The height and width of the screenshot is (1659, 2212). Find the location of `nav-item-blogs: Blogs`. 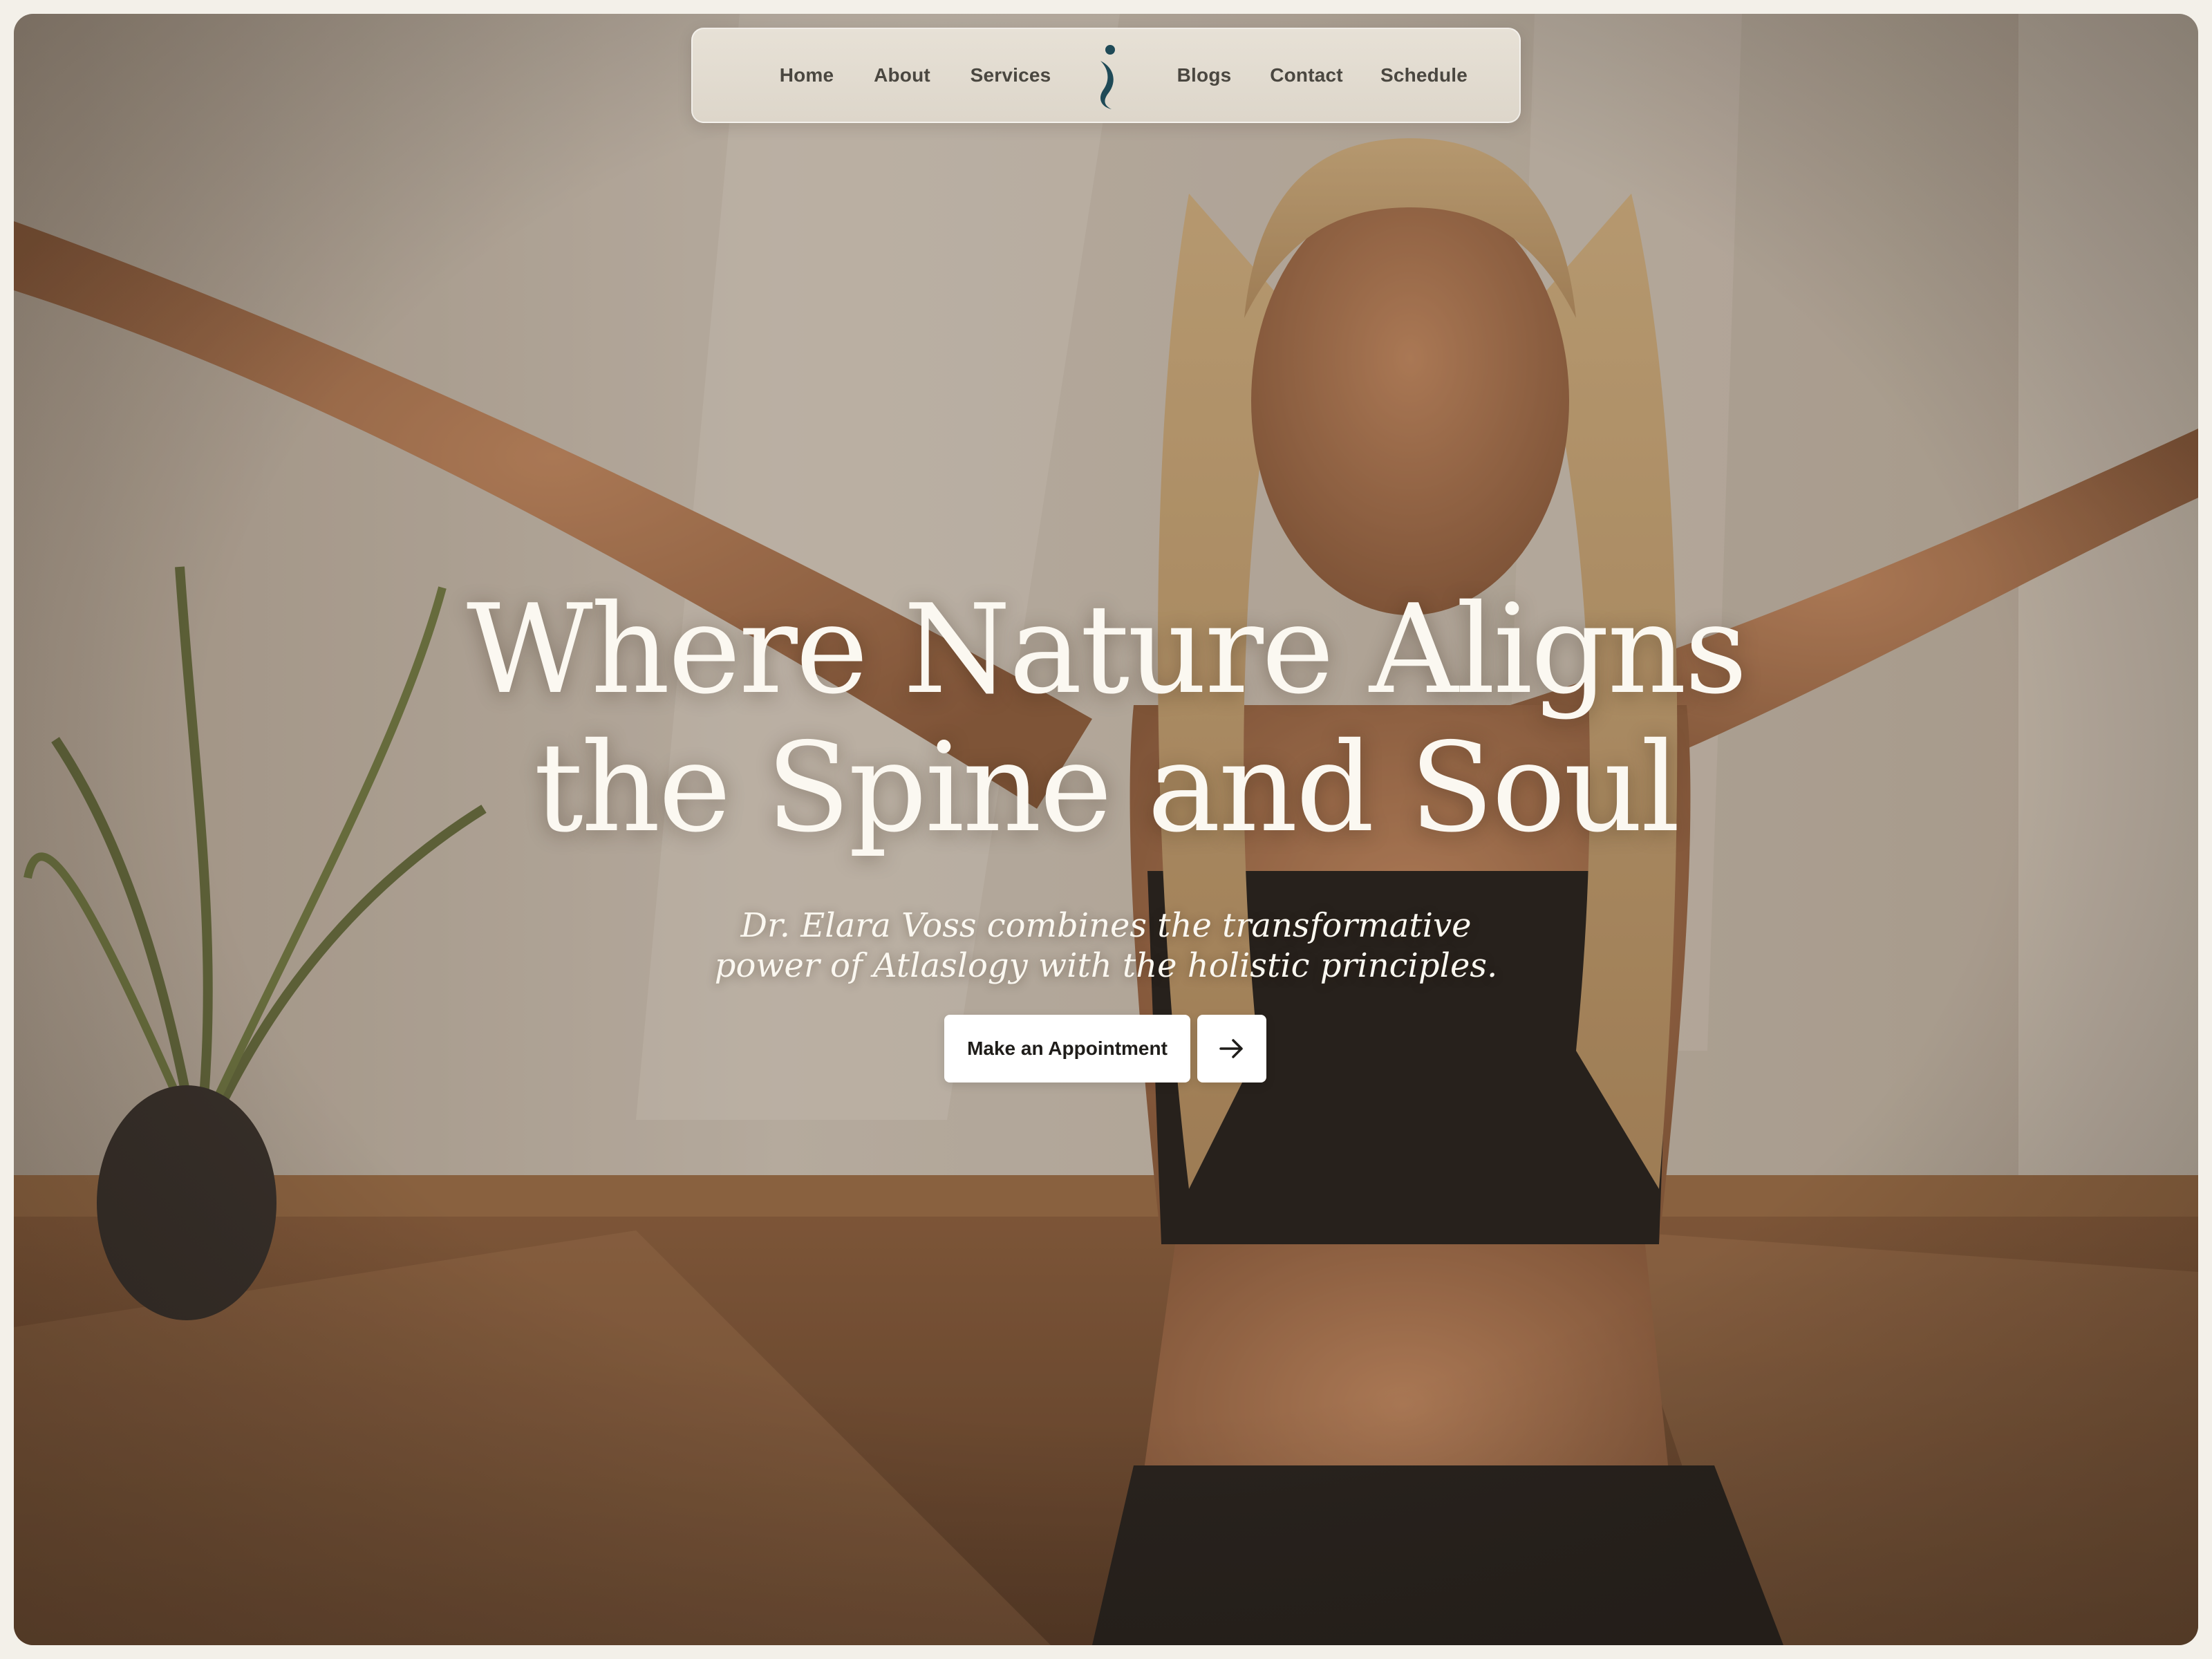

nav-item-blogs: Blogs is located at coordinates (1204, 75).